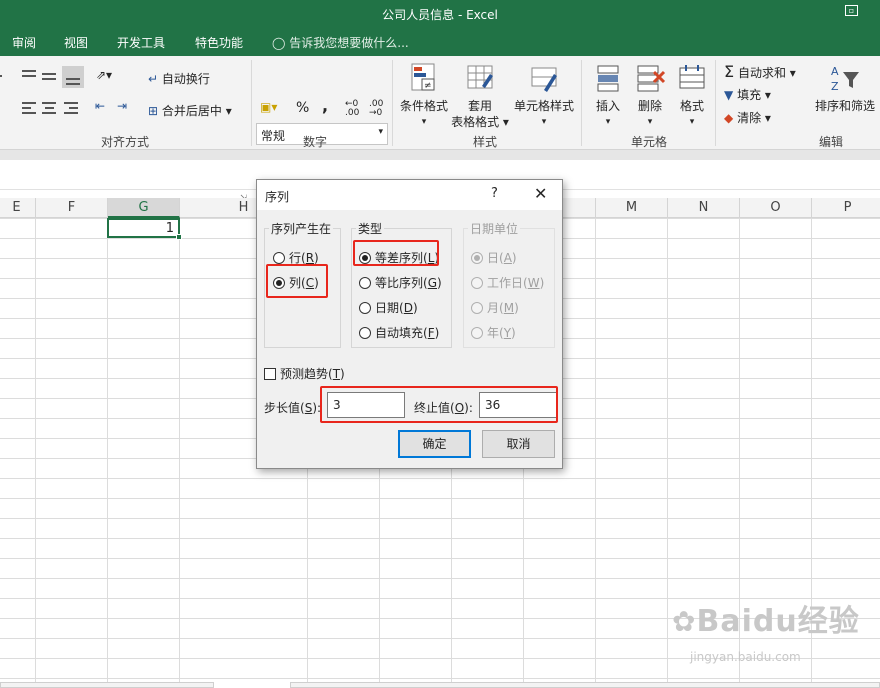 The image size is (880, 688). I want to click on lightbulb-icon: ◯, so click(279, 43).